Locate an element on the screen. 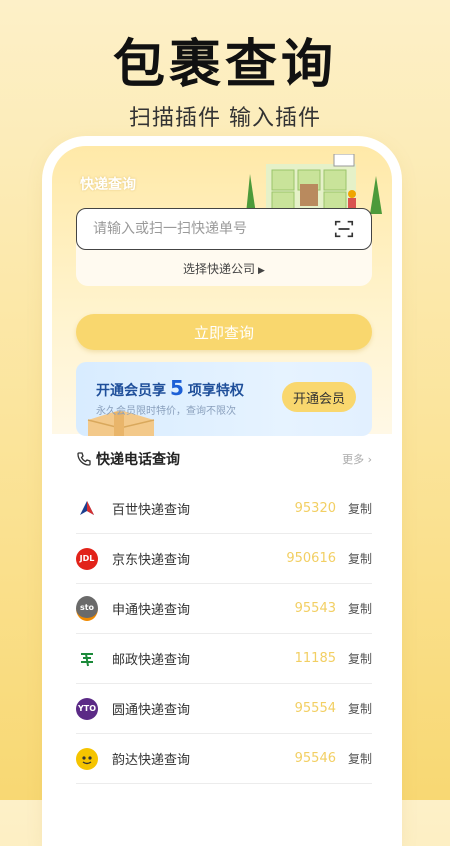 This screenshot has width=450, height=846. courier-row-yunda: 韵达快递查询 95546 复制 is located at coordinates (224, 759).